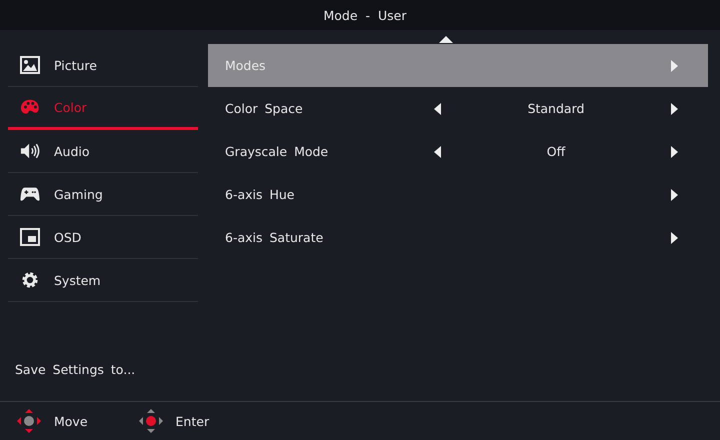 The height and width of the screenshot is (440, 720). What do you see at coordinates (30, 280) in the screenshot?
I see `settings-icon` at bounding box center [30, 280].